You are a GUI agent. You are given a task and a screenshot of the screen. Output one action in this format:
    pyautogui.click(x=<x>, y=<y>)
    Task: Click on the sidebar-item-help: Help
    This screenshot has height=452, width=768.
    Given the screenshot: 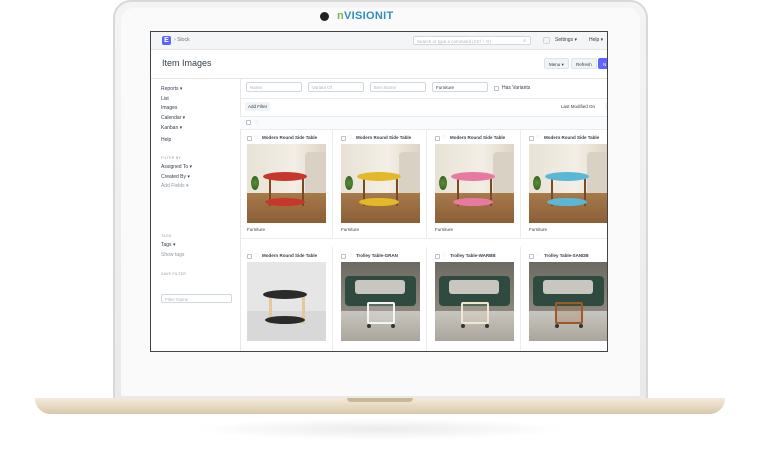 What is the action you would take?
    pyautogui.click(x=166, y=140)
    